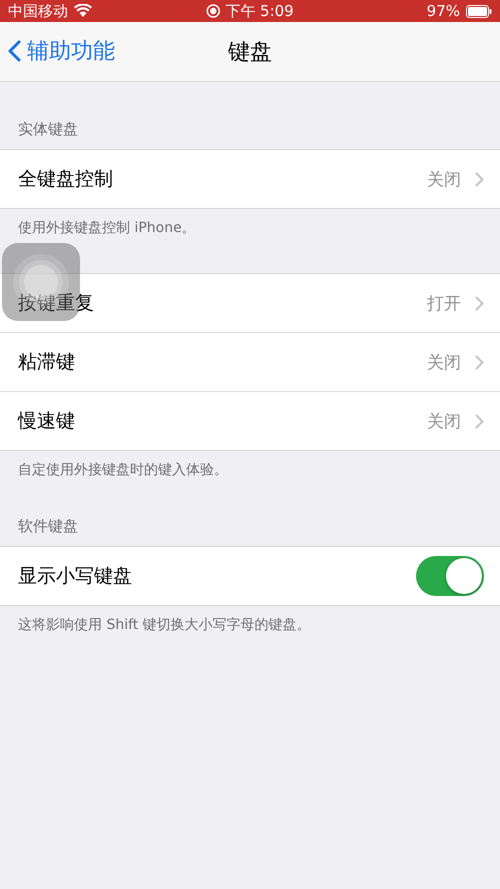 The height and width of the screenshot is (889, 500). What do you see at coordinates (250, 303) in the screenshot?
I see `settings-row: 按键重复 打开` at bounding box center [250, 303].